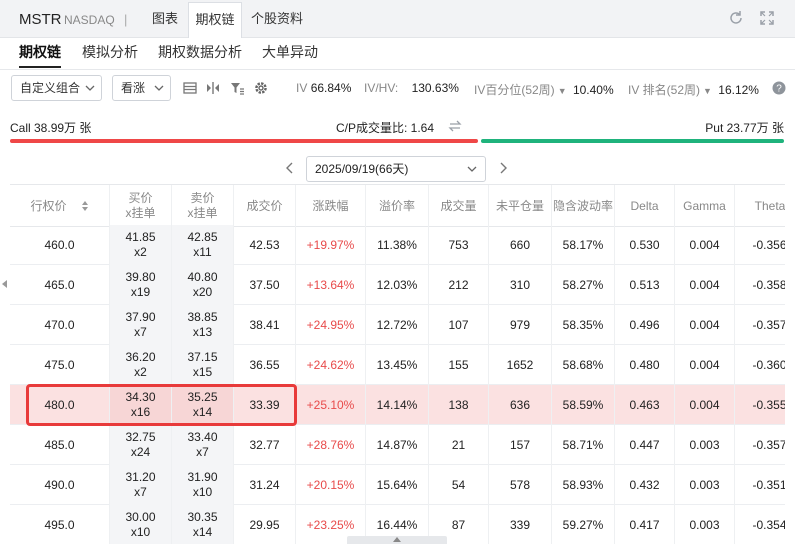 Image resolution: width=795 pixels, height=544 pixels. What do you see at coordinates (397, 540) in the screenshot?
I see `bottom-drag-handle` at bounding box center [397, 540].